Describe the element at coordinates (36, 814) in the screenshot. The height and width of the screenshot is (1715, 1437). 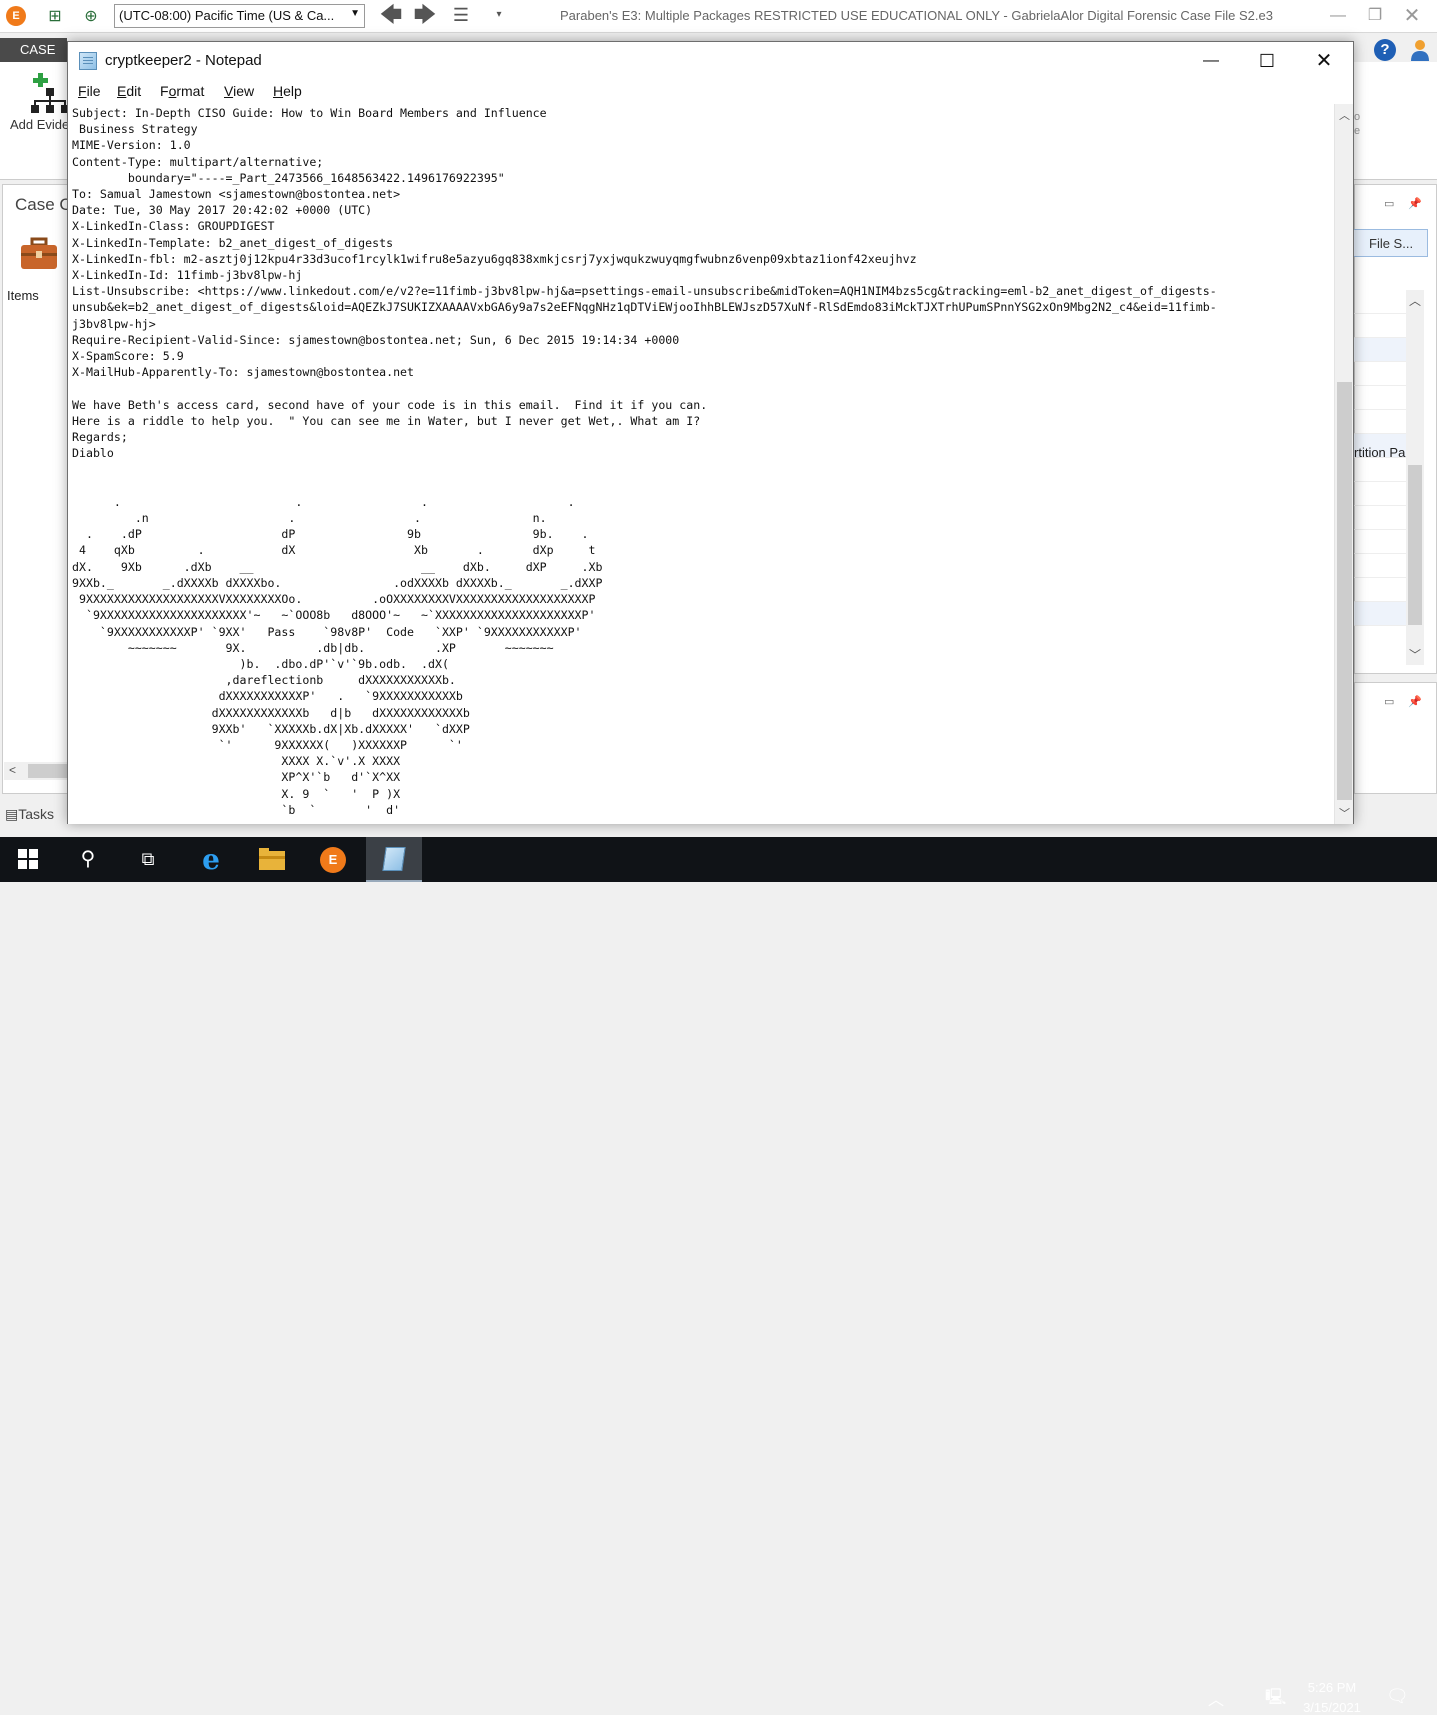
I see `tasks-label: Tasks` at that location.